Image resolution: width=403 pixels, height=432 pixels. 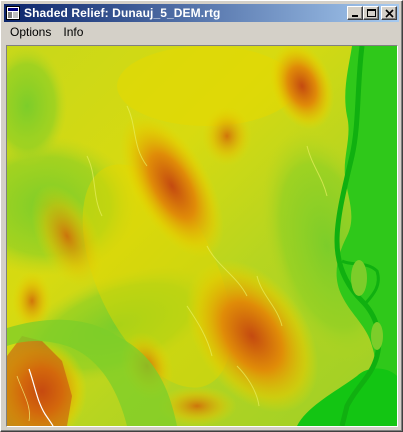 What do you see at coordinates (355, 16) in the screenshot?
I see `minimize-icon` at bounding box center [355, 16].